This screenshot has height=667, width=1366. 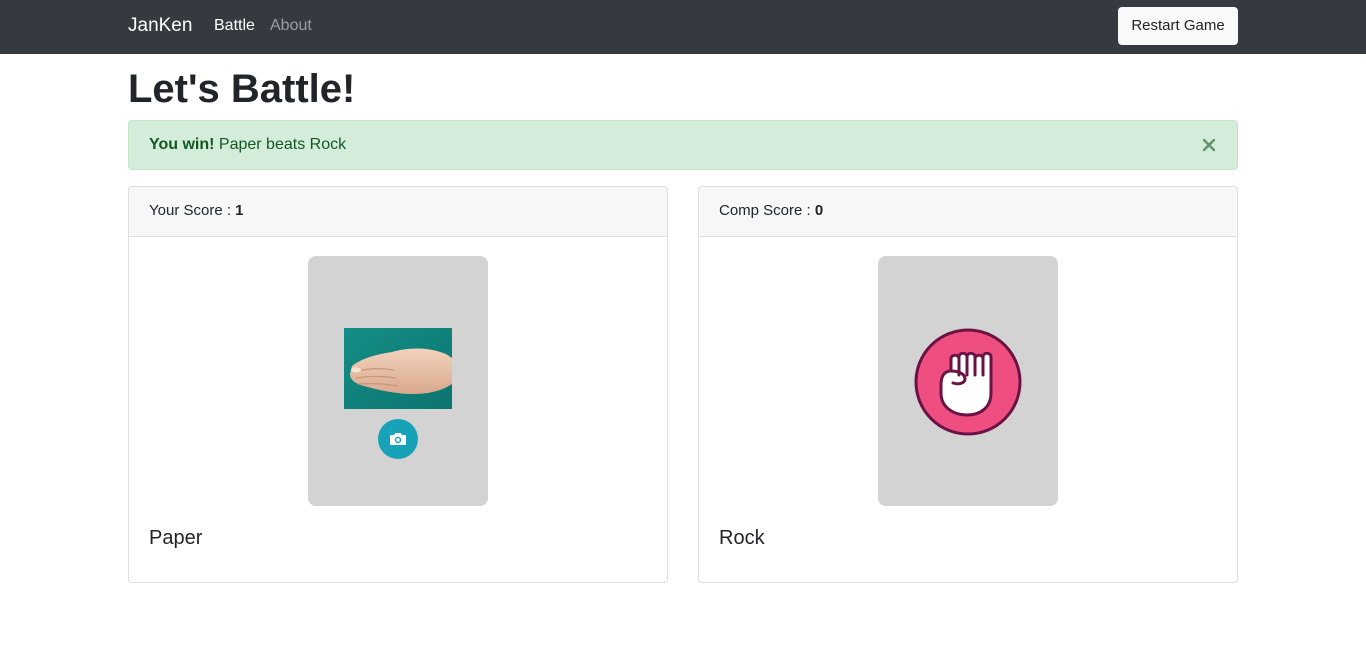 What do you see at coordinates (398, 212) in the screenshot?
I see `player-score-header: Your Score : 1` at bounding box center [398, 212].